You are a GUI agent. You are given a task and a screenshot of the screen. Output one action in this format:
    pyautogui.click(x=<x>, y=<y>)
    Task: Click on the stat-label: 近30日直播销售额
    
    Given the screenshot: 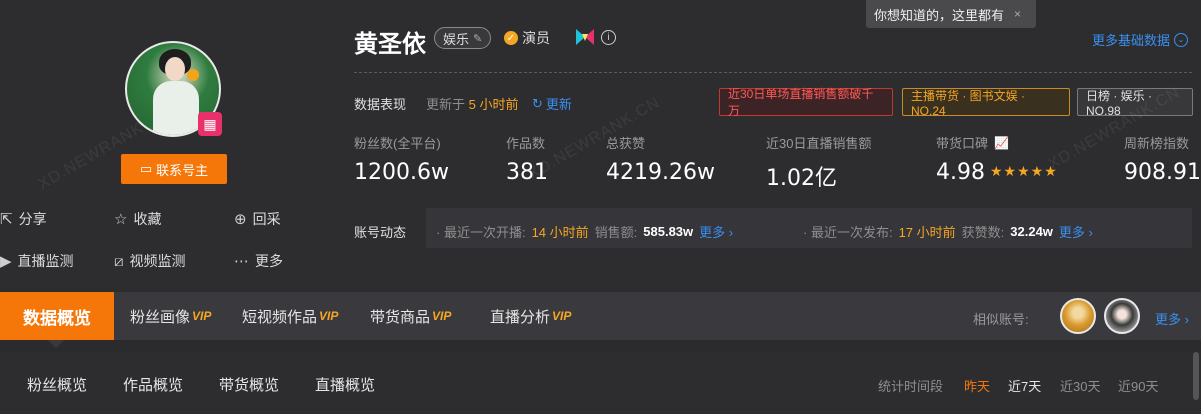 What is the action you would take?
    pyautogui.click(x=819, y=143)
    